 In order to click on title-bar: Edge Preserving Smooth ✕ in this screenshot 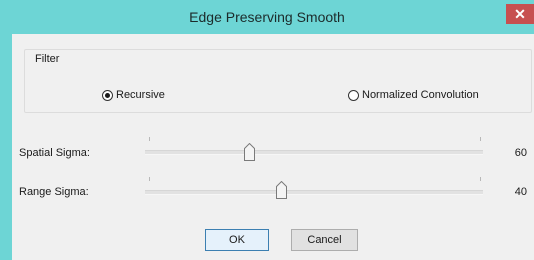, I will do `click(267, 17)`.